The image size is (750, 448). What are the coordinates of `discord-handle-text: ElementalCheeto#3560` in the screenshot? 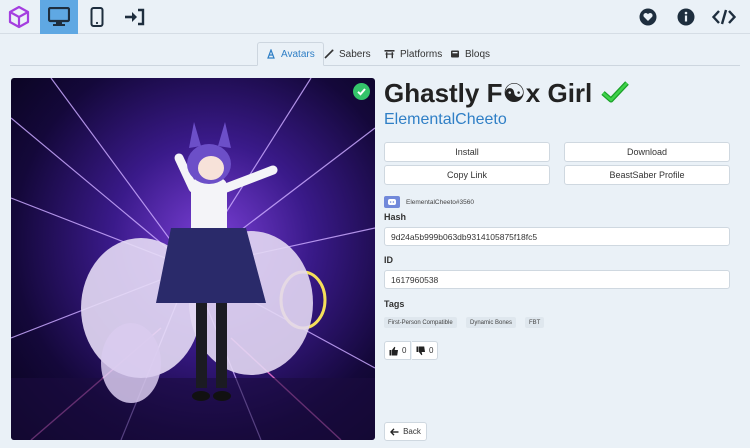 It's located at (440, 202).